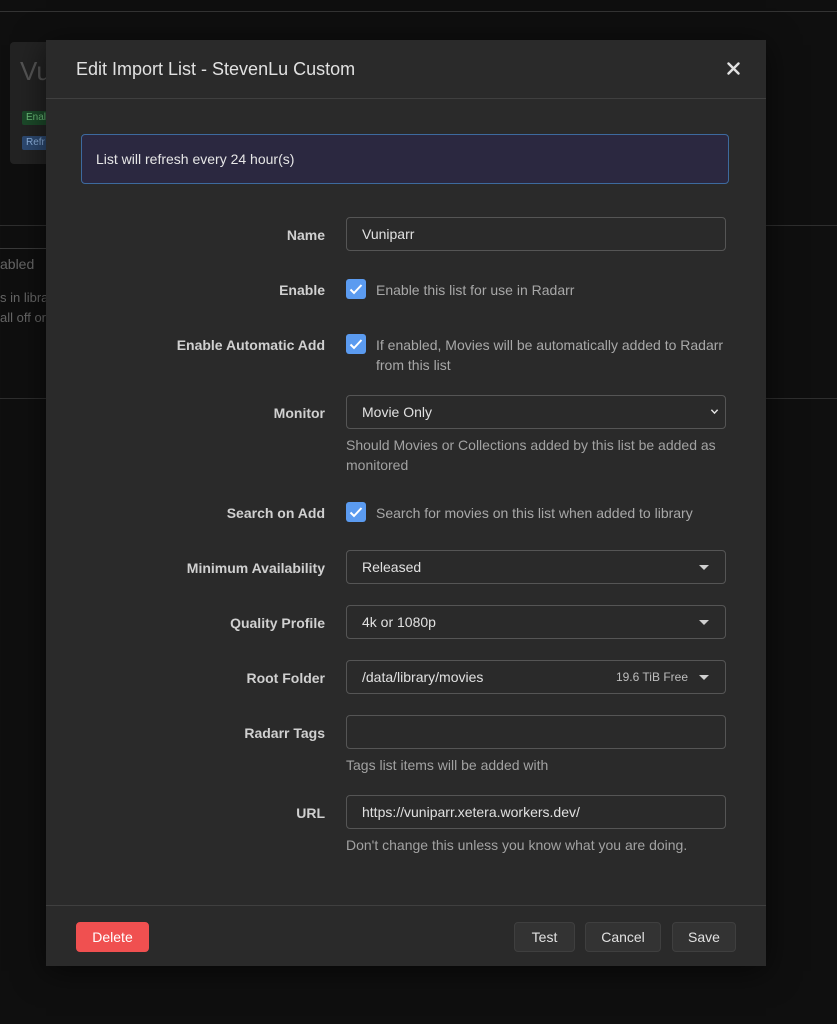 The image size is (837, 1024). Describe the element at coordinates (471, 812) in the screenshot. I see `url-input-value: https://vuniparr.xetera.workers.dev/` at that location.